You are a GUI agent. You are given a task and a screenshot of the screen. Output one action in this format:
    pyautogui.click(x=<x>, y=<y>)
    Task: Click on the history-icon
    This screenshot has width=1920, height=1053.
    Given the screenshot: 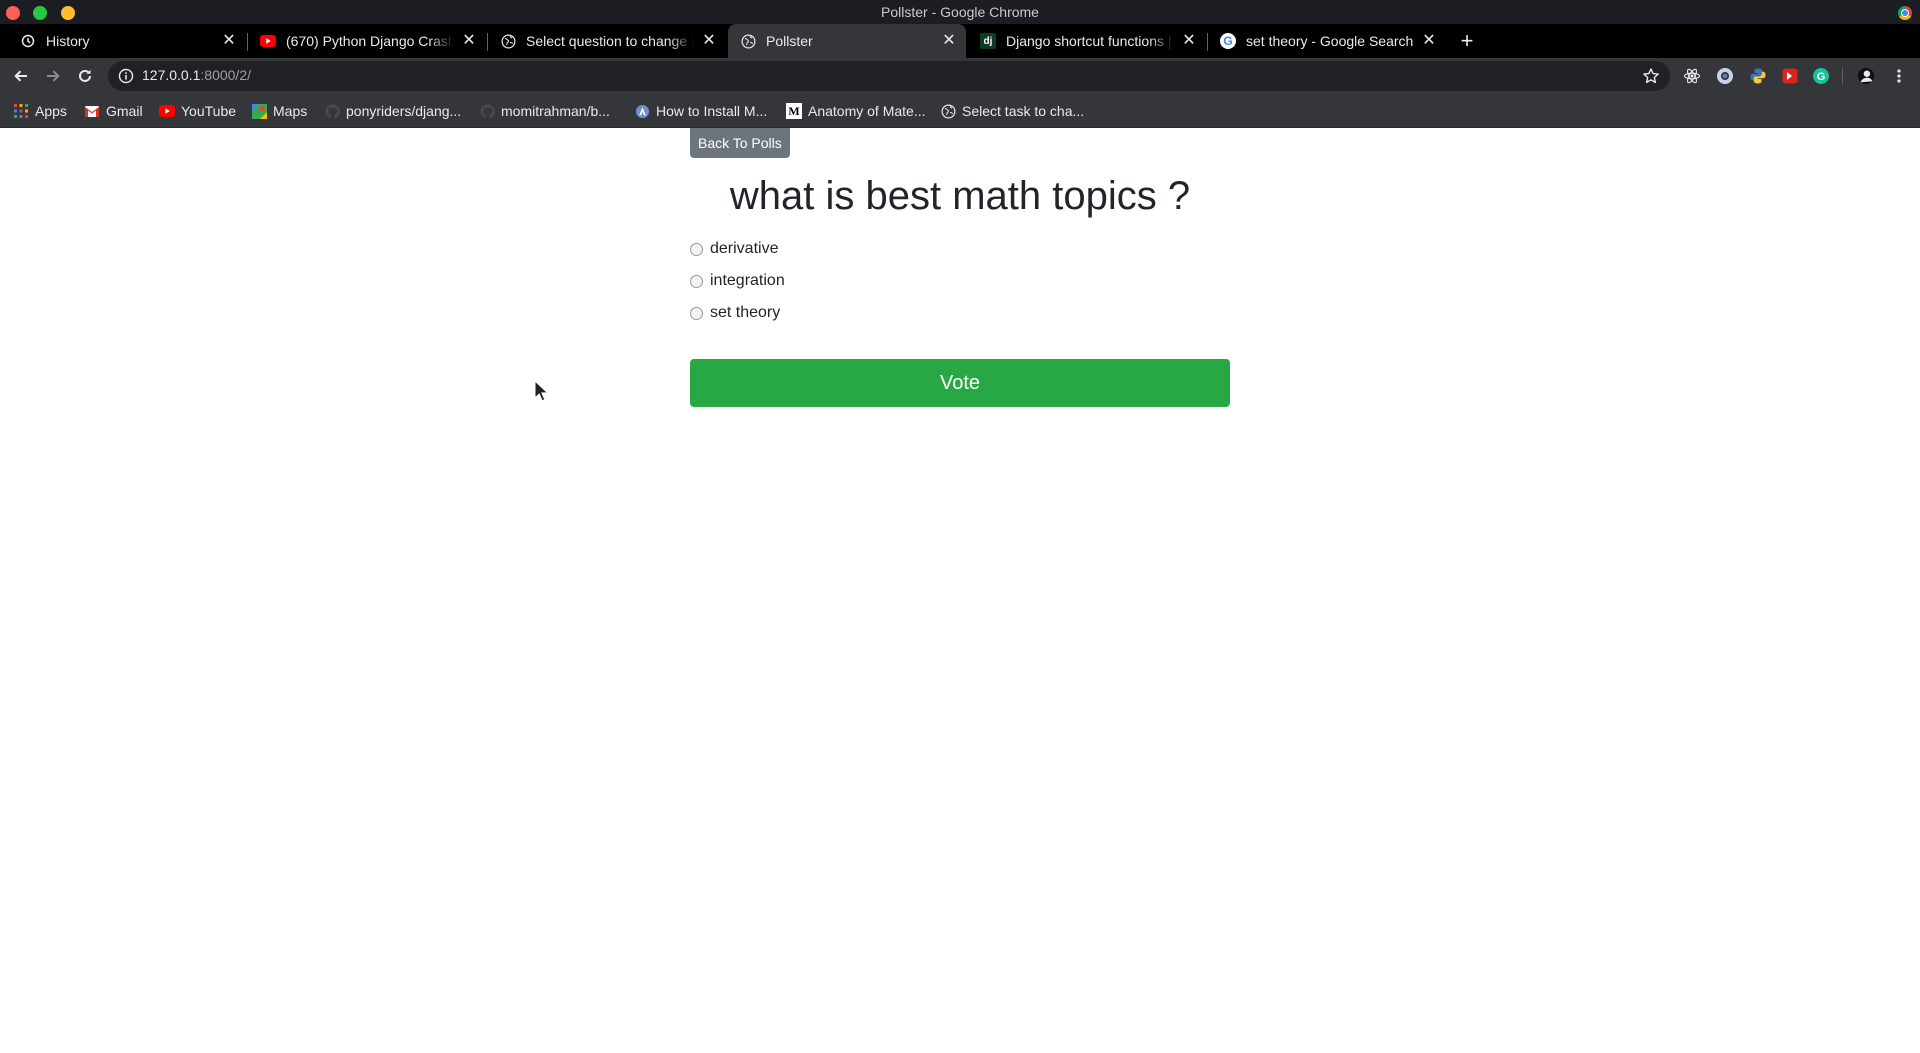 What is the action you would take?
    pyautogui.click(x=28, y=41)
    